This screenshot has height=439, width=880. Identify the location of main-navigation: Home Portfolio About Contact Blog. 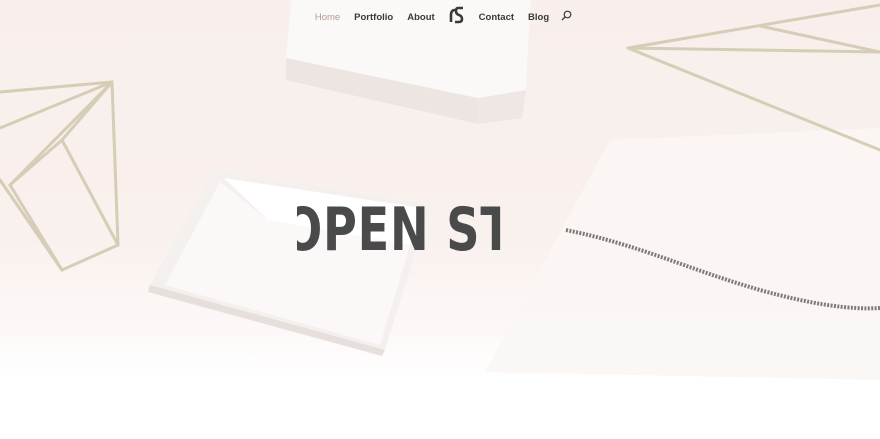
(440, 17).